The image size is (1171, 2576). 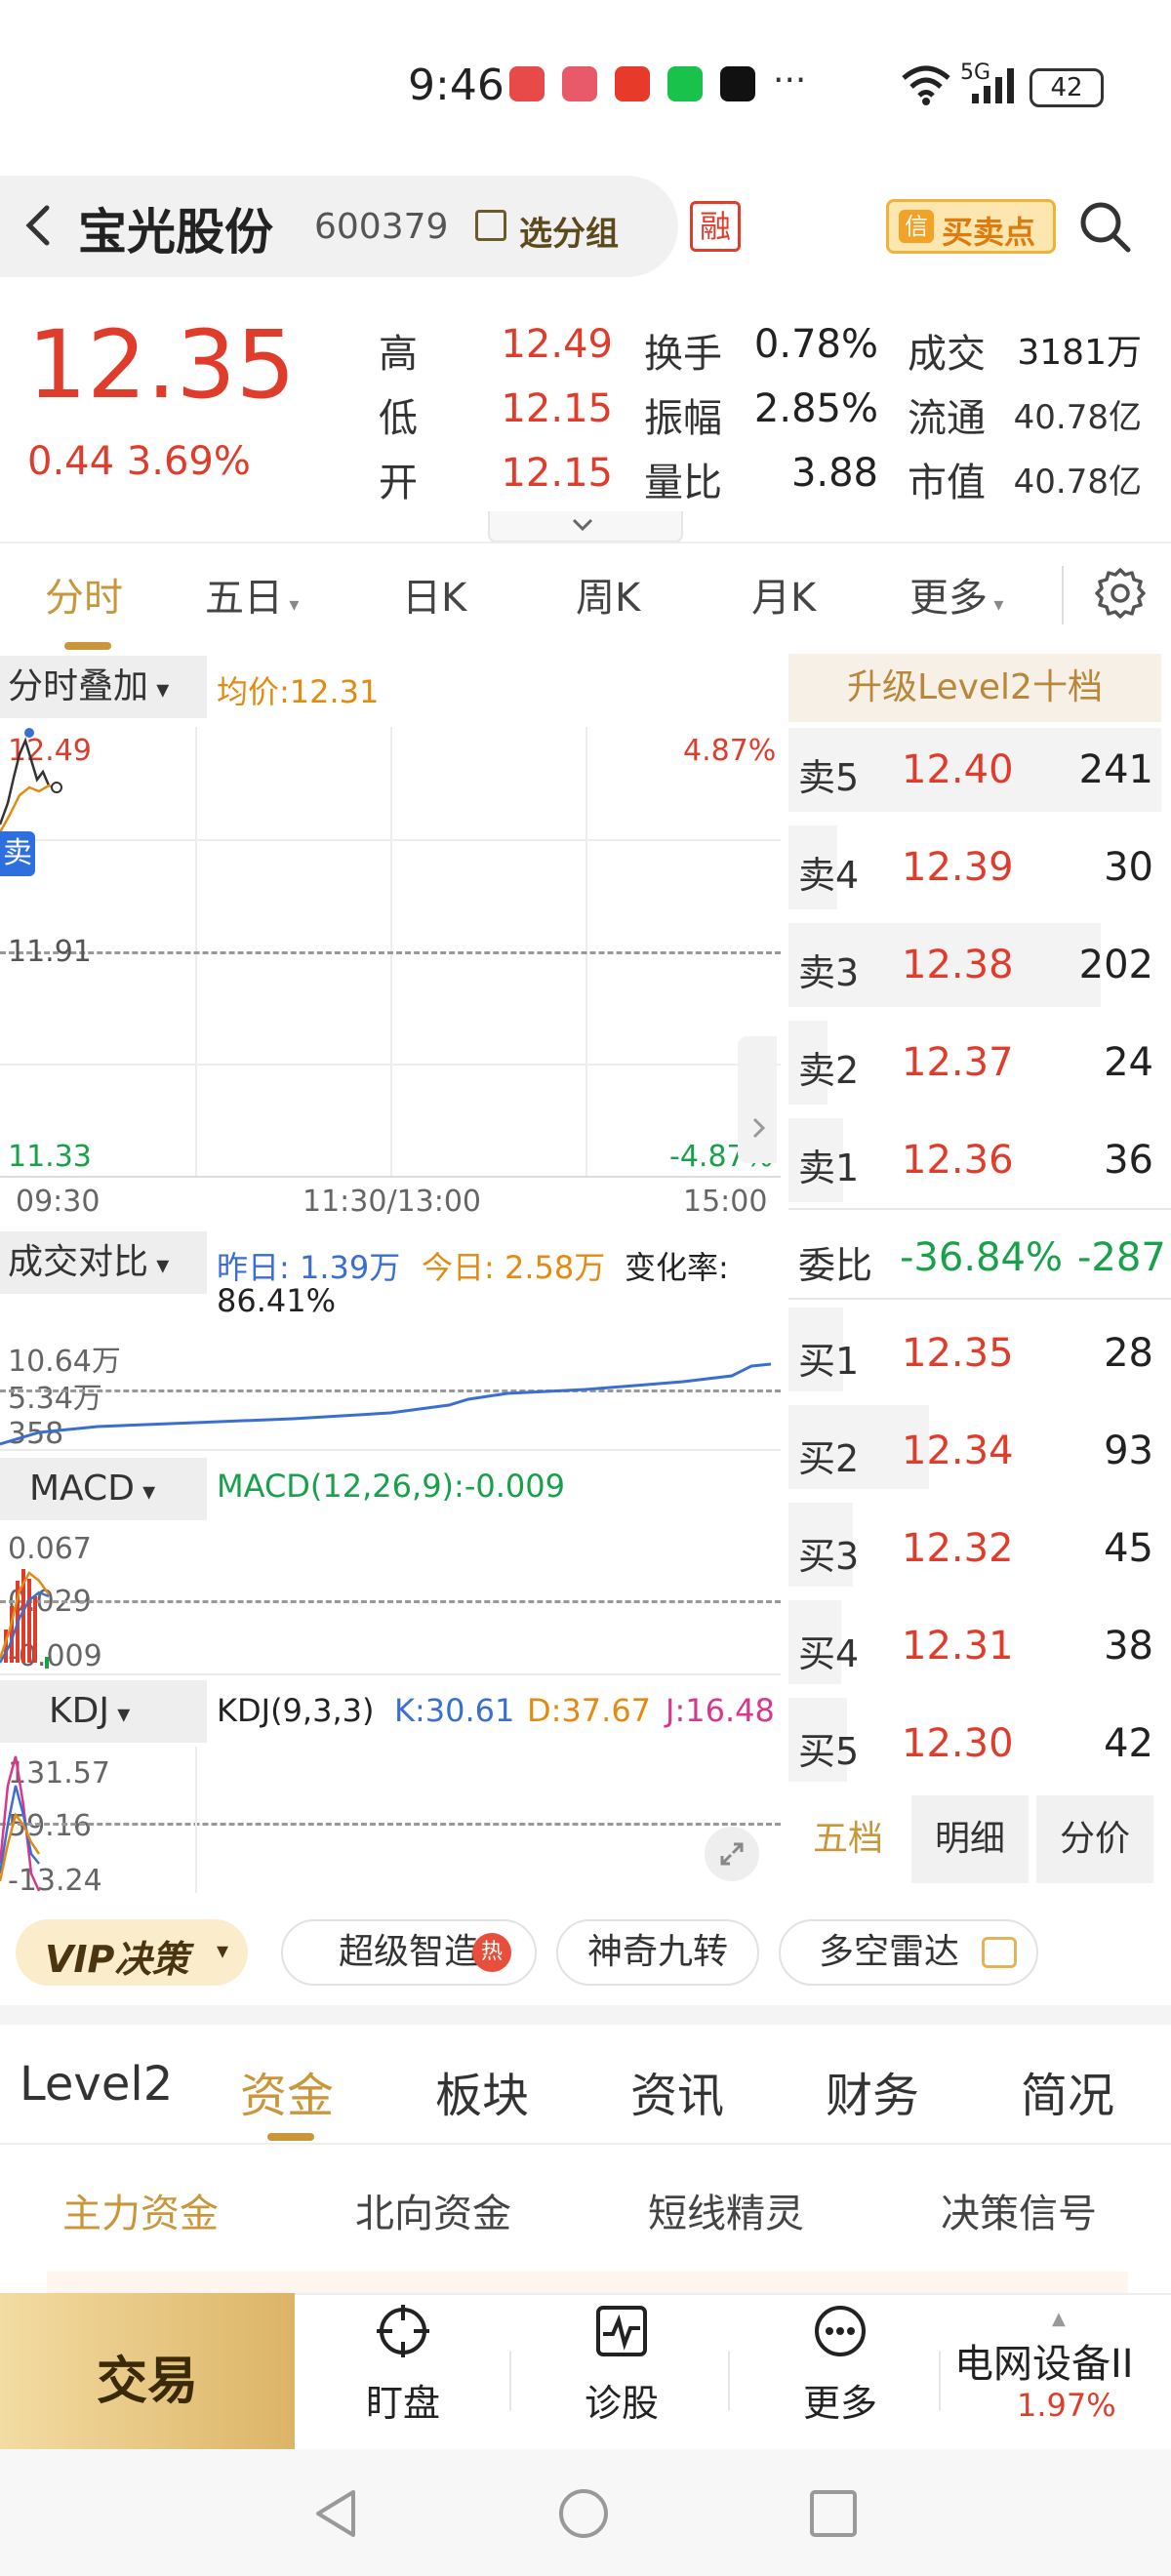 What do you see at coordinates (1077, 417) in the screenshot?
I see `float-cap-value: 40.78亿` at bounding box center [1077, 417].